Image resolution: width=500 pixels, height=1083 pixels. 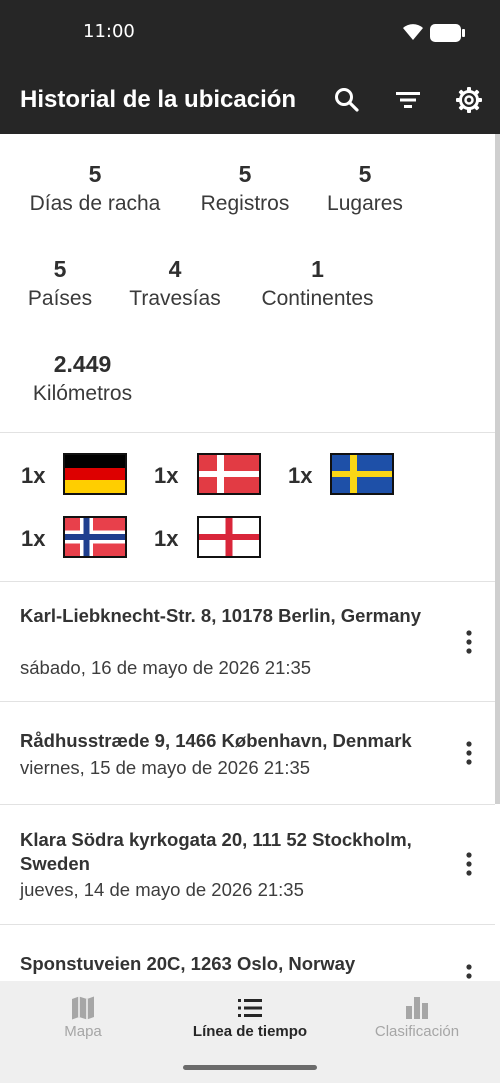 What do you see at coordinates (166, 667) in the screenshot?
I see `history-item-date: sábado, 16 de mayo de 2026 21:35` at bounding box center [166, 667].